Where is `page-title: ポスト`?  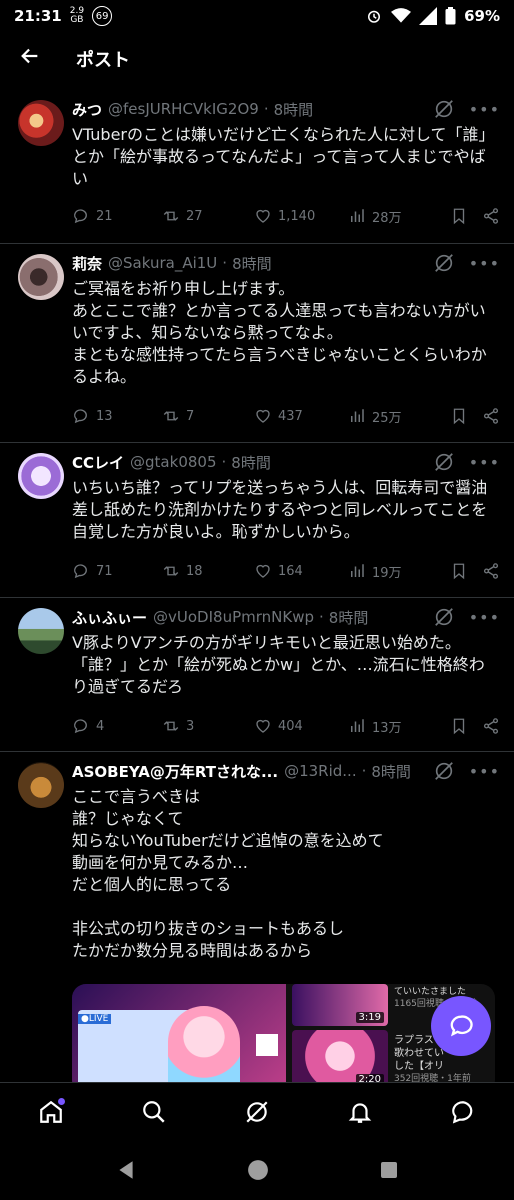
page-title: ポスト is located at coordinates (103, 60).